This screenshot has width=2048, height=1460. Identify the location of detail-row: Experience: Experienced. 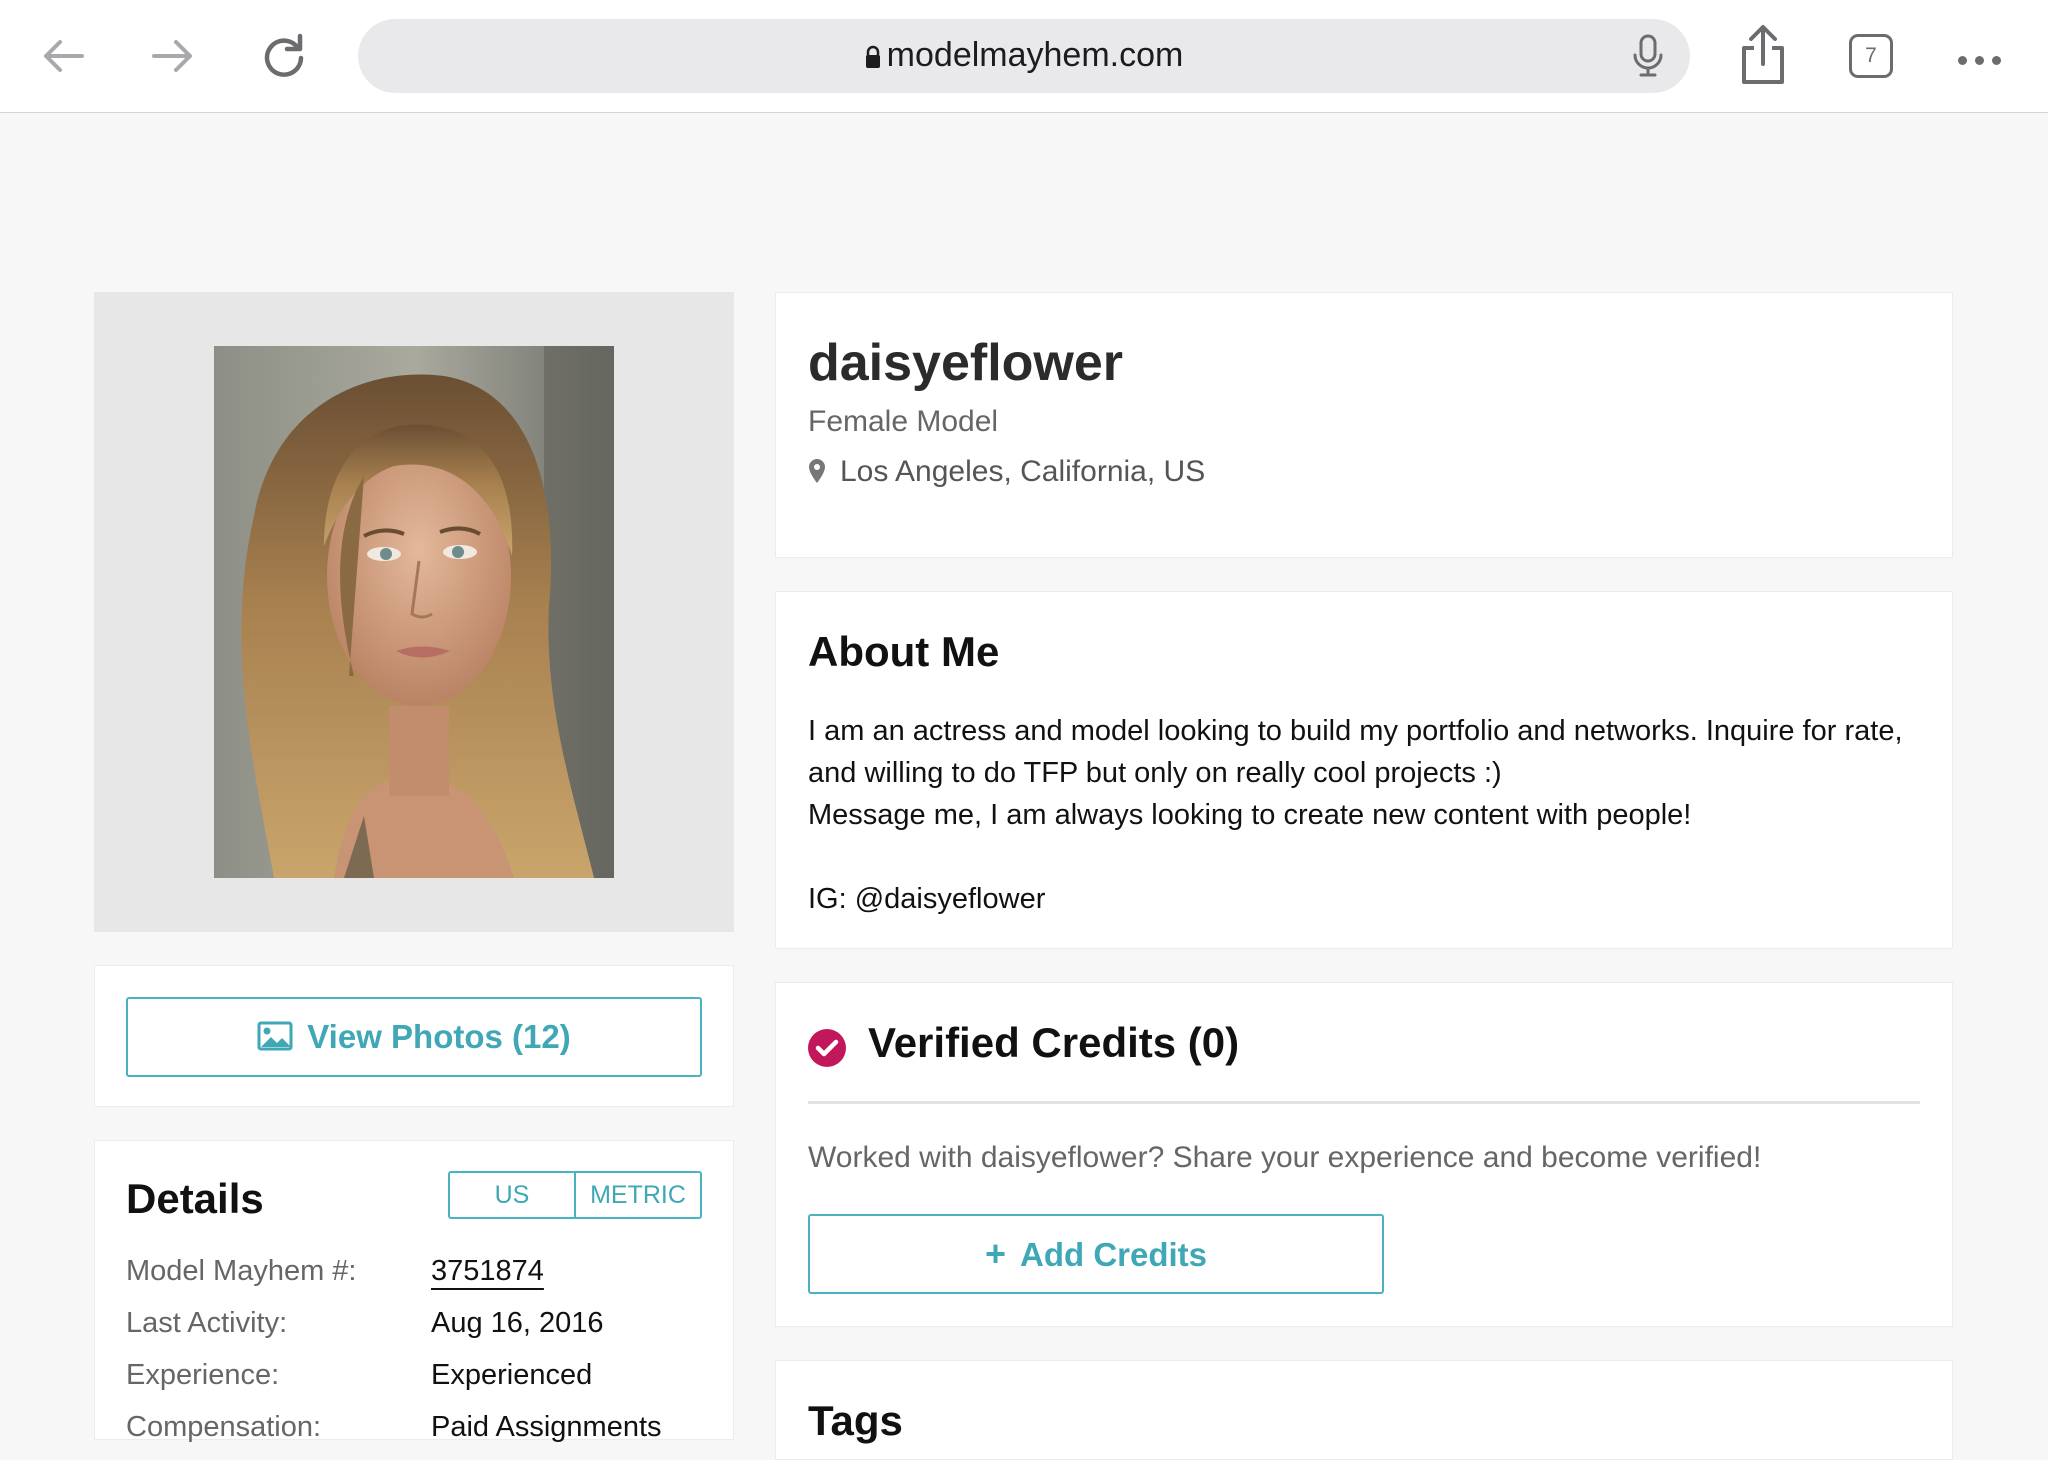
(359, 1375).